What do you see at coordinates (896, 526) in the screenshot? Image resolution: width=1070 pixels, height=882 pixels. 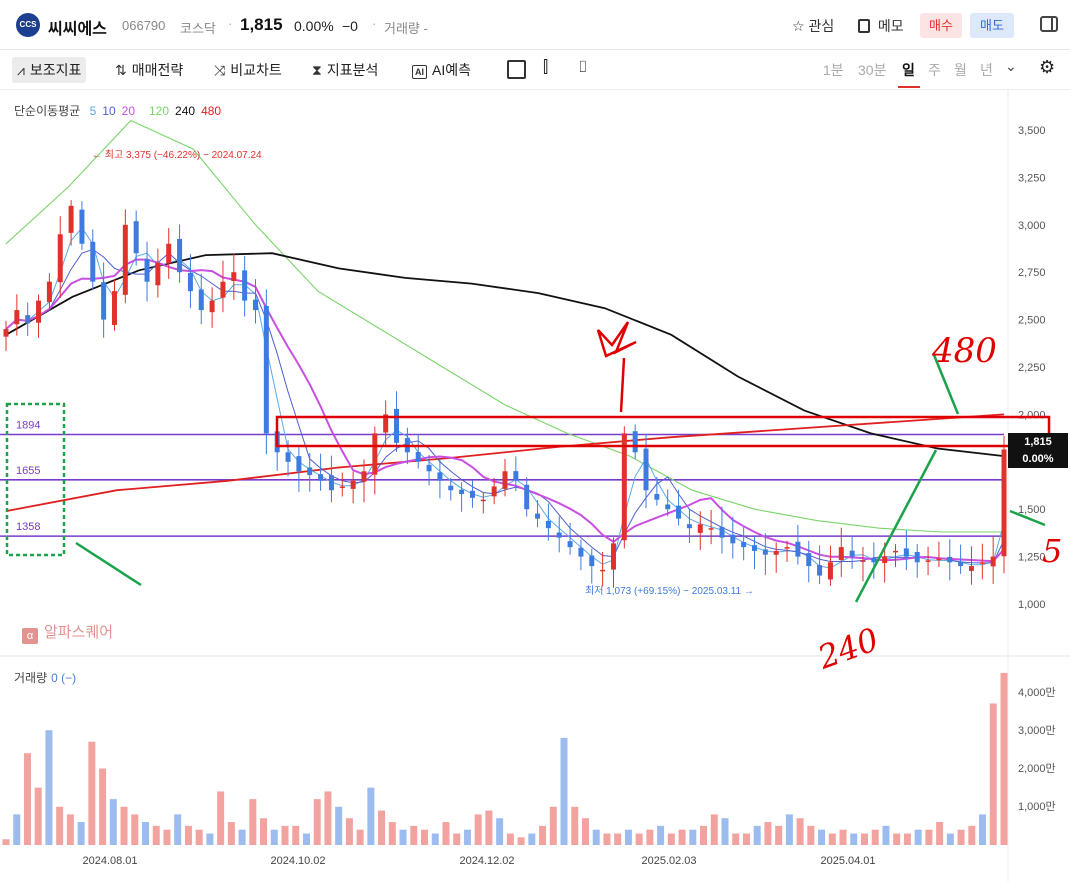 I see `green-arrow` at bounding box center [896, 526].